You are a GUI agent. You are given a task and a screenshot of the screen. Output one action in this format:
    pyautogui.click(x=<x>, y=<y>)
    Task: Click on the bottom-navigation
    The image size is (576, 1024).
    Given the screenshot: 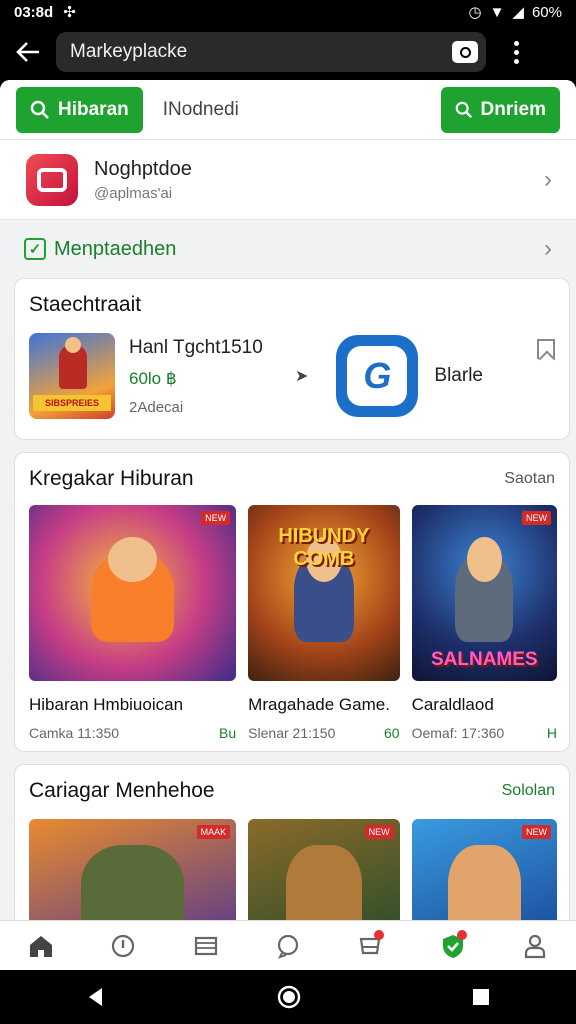 What is the action you would take?
    pyautogui.click(x=288, y=945)
    